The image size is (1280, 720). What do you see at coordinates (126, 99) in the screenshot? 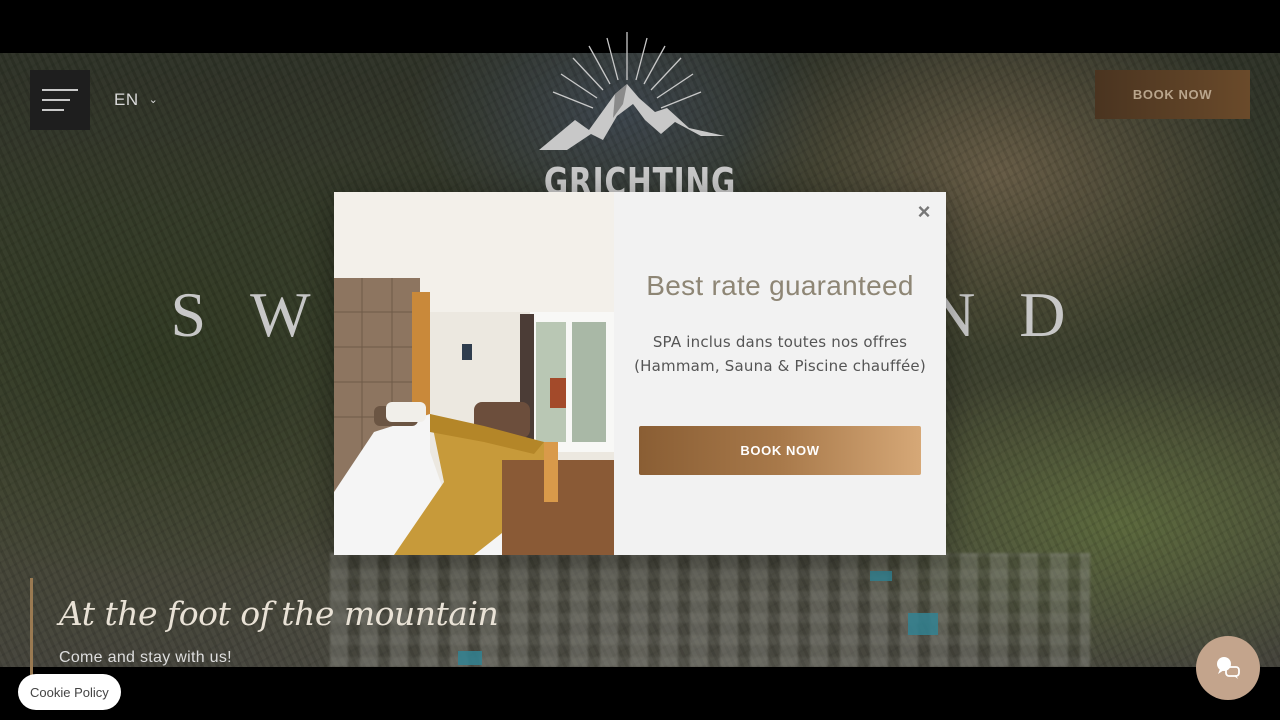
I see `language-label: EN` at bounding box center [126, 99].